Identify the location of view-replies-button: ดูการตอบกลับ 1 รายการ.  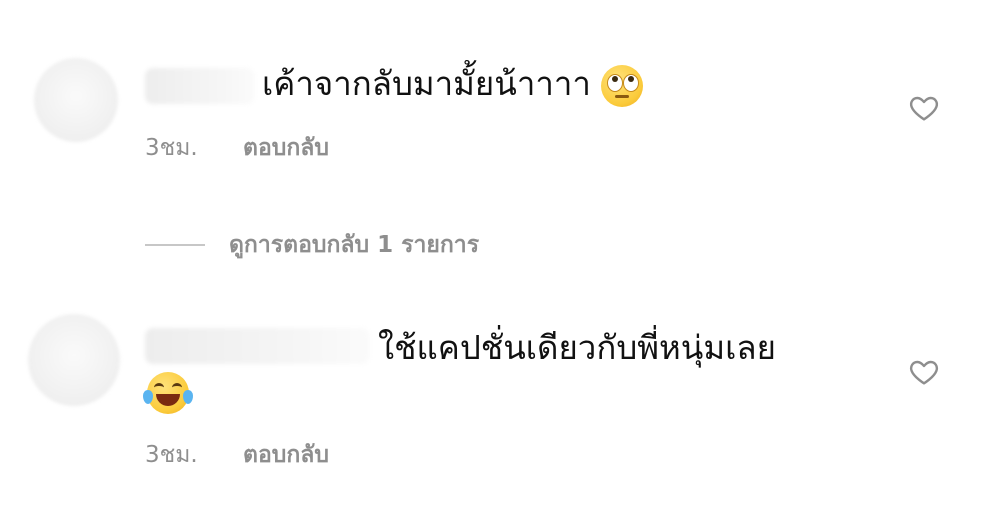
(312, 245).